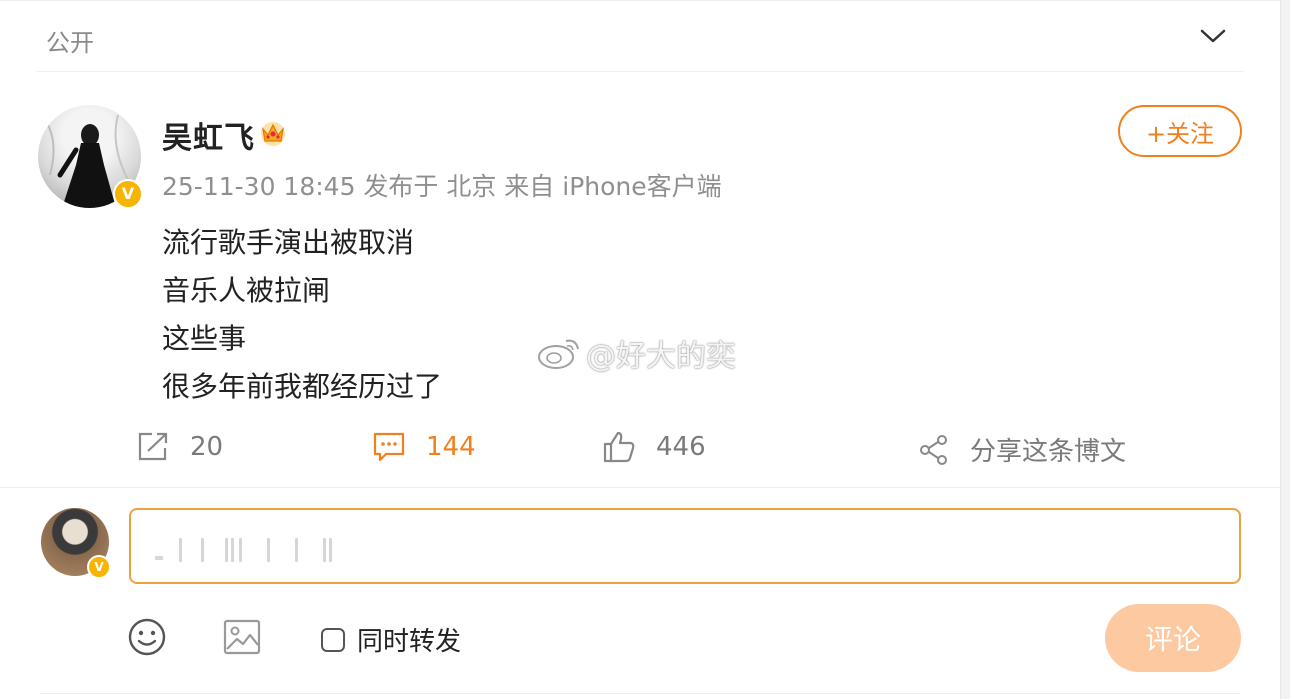  I want to click on visibility-selector: 公开, so click(640, 36).